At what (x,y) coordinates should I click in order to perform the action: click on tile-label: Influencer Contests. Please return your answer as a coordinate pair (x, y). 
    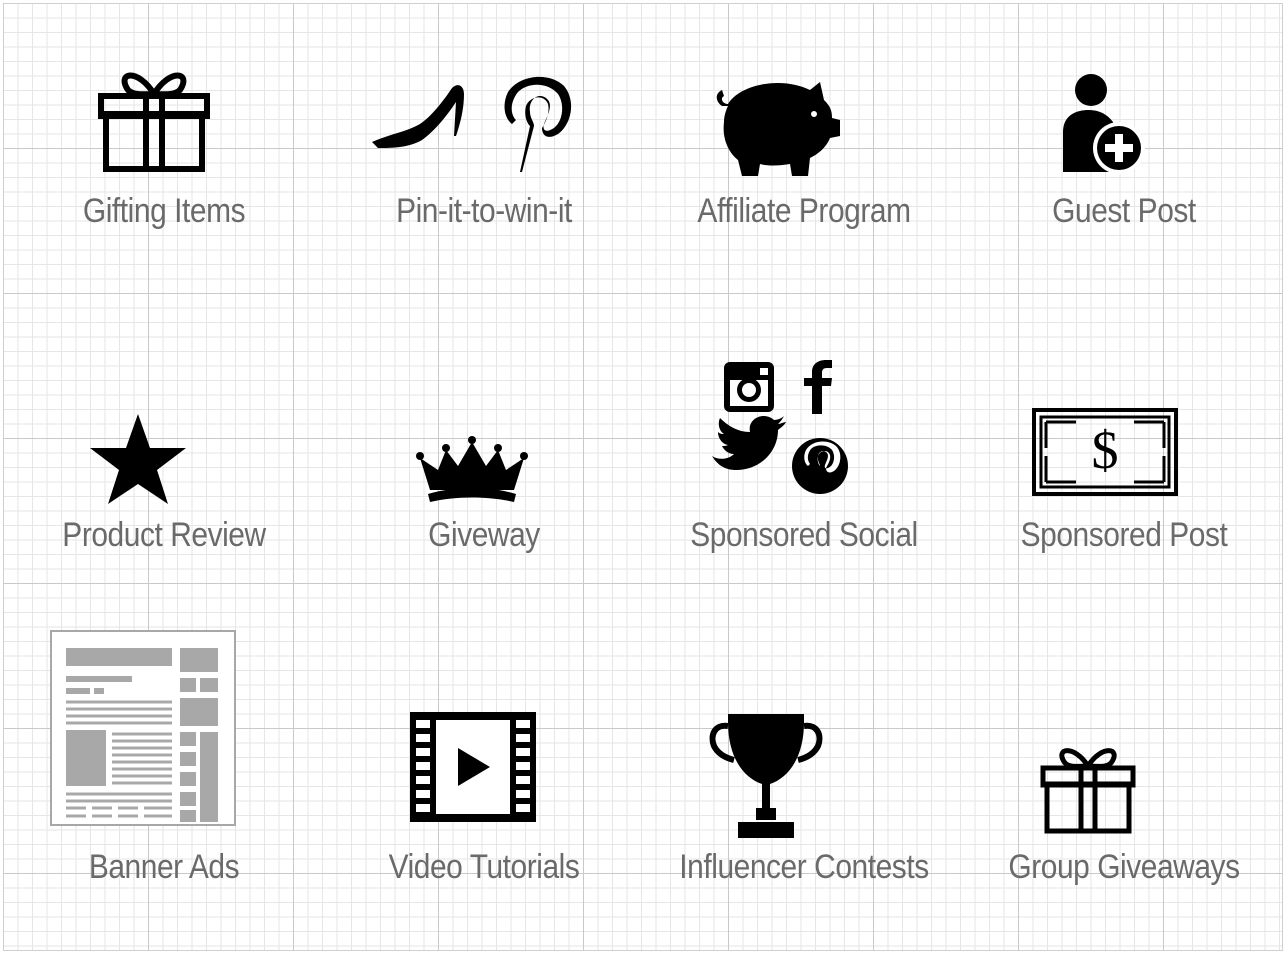
    Looking at the image, I should click on (804, 867).